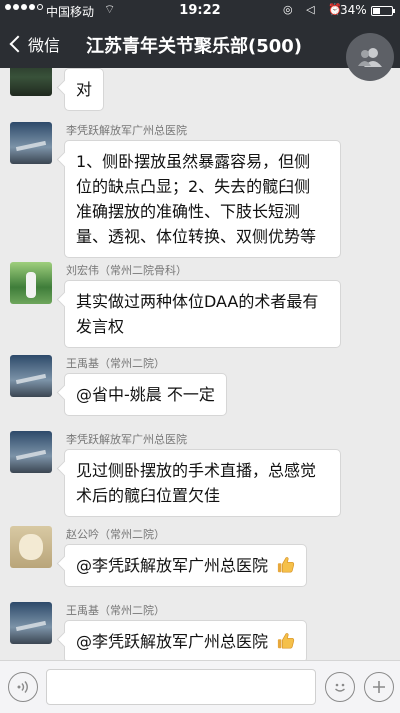  I want to click on nav-bar: 微信 江苏青年关节聚乐部(500), so click(200, 50).